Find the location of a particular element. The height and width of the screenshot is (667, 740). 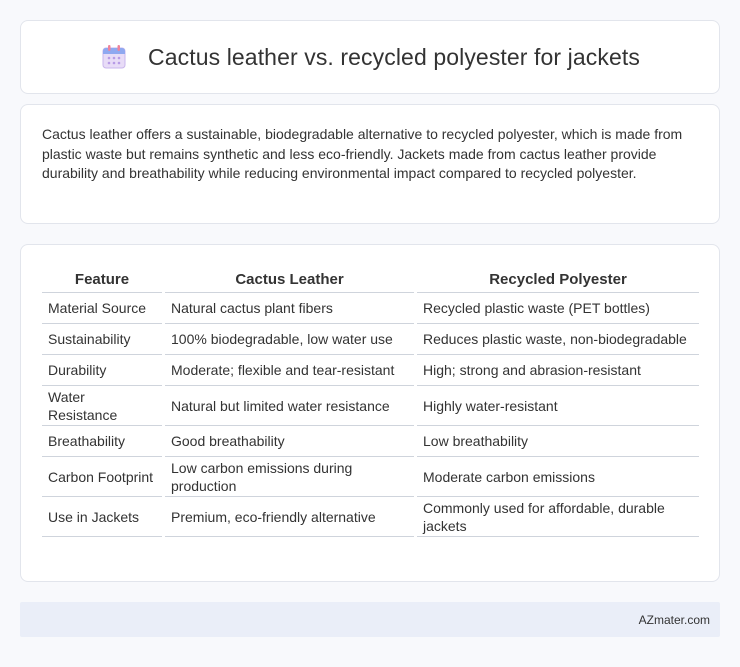

column-header-feature: Feature is located at coordinates (102, 280).